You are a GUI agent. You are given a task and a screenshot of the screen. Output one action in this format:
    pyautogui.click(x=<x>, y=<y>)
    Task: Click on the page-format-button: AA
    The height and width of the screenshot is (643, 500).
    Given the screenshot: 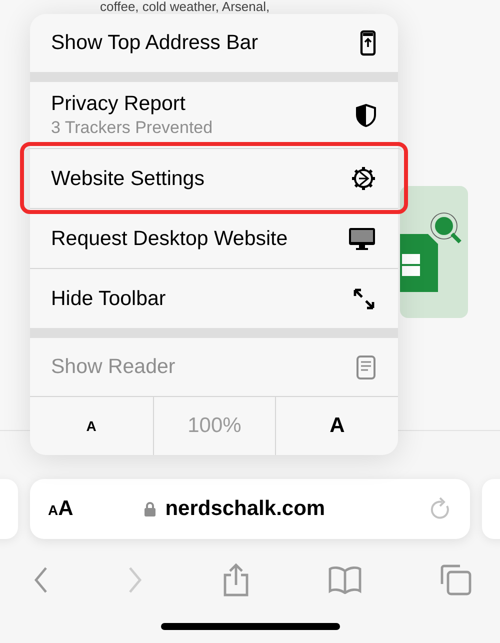 What is the action you would take?
    pyautogui.click(x=61, y=509)
    